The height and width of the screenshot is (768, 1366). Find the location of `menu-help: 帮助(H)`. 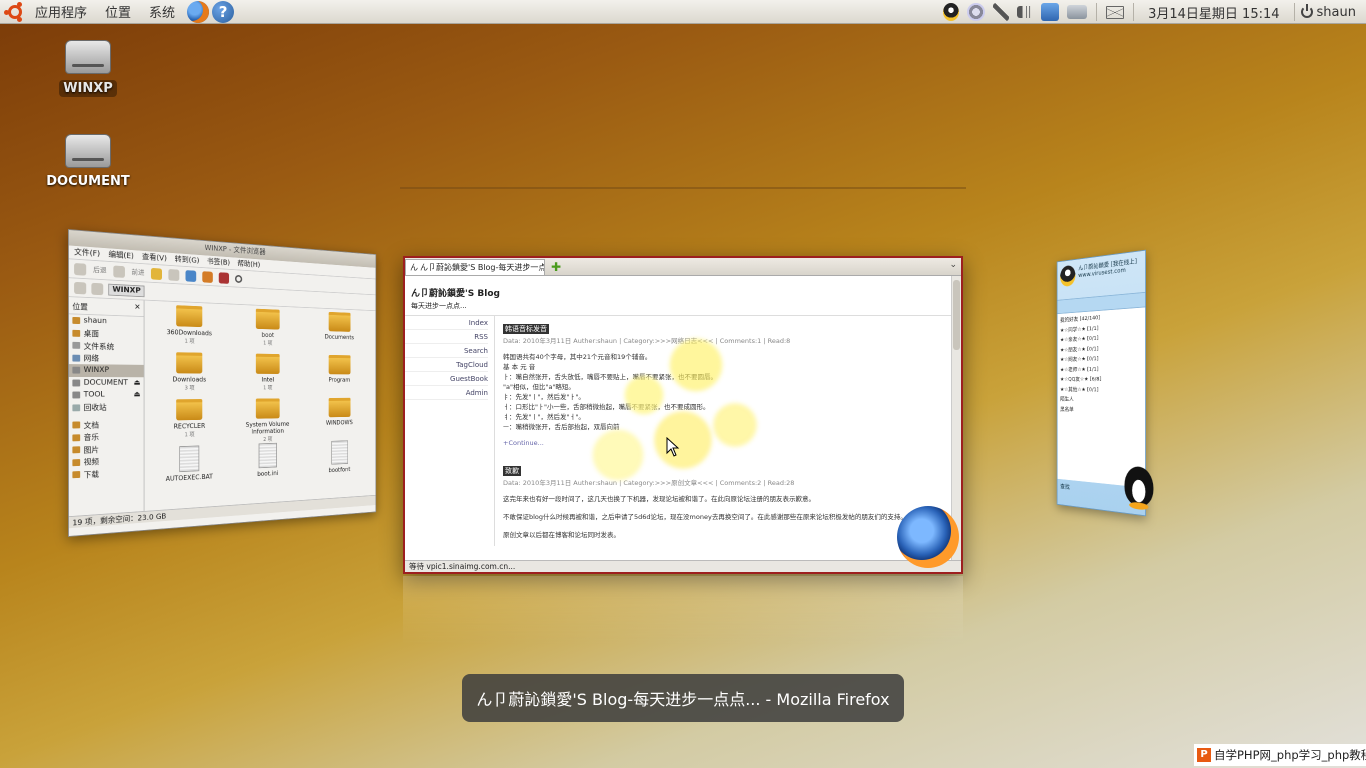

menu-help: 帮助(H) is located at coordinates (248, 264).